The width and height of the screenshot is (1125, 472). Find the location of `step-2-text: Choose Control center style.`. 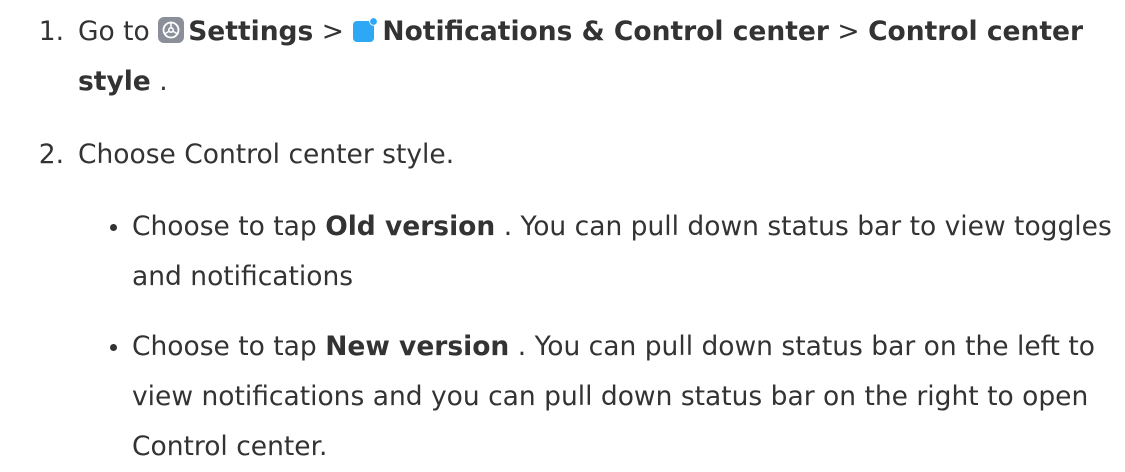

step-2-text: Choose Control center style. is located at coordinates (266, 154).